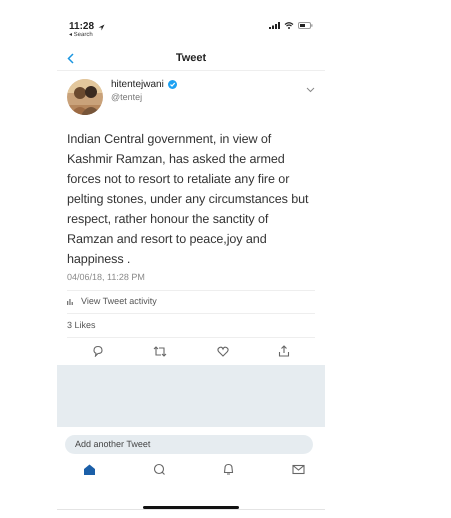 The width and height of the screenshot is (451, 518). What do you see at coordinates (119, 302) in the screenshot?
I see `tweet-activity-link: View Tweet activity` at bounding box center [119, 302].